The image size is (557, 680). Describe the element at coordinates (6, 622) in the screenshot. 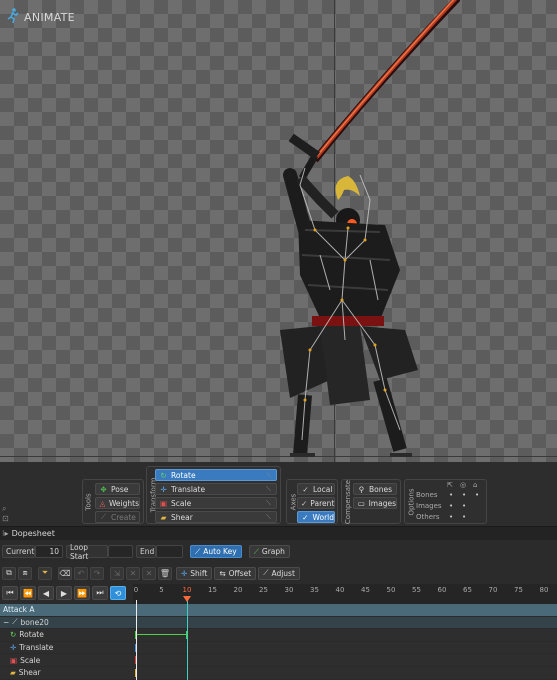

I see `collapse-icon: −` at that location.